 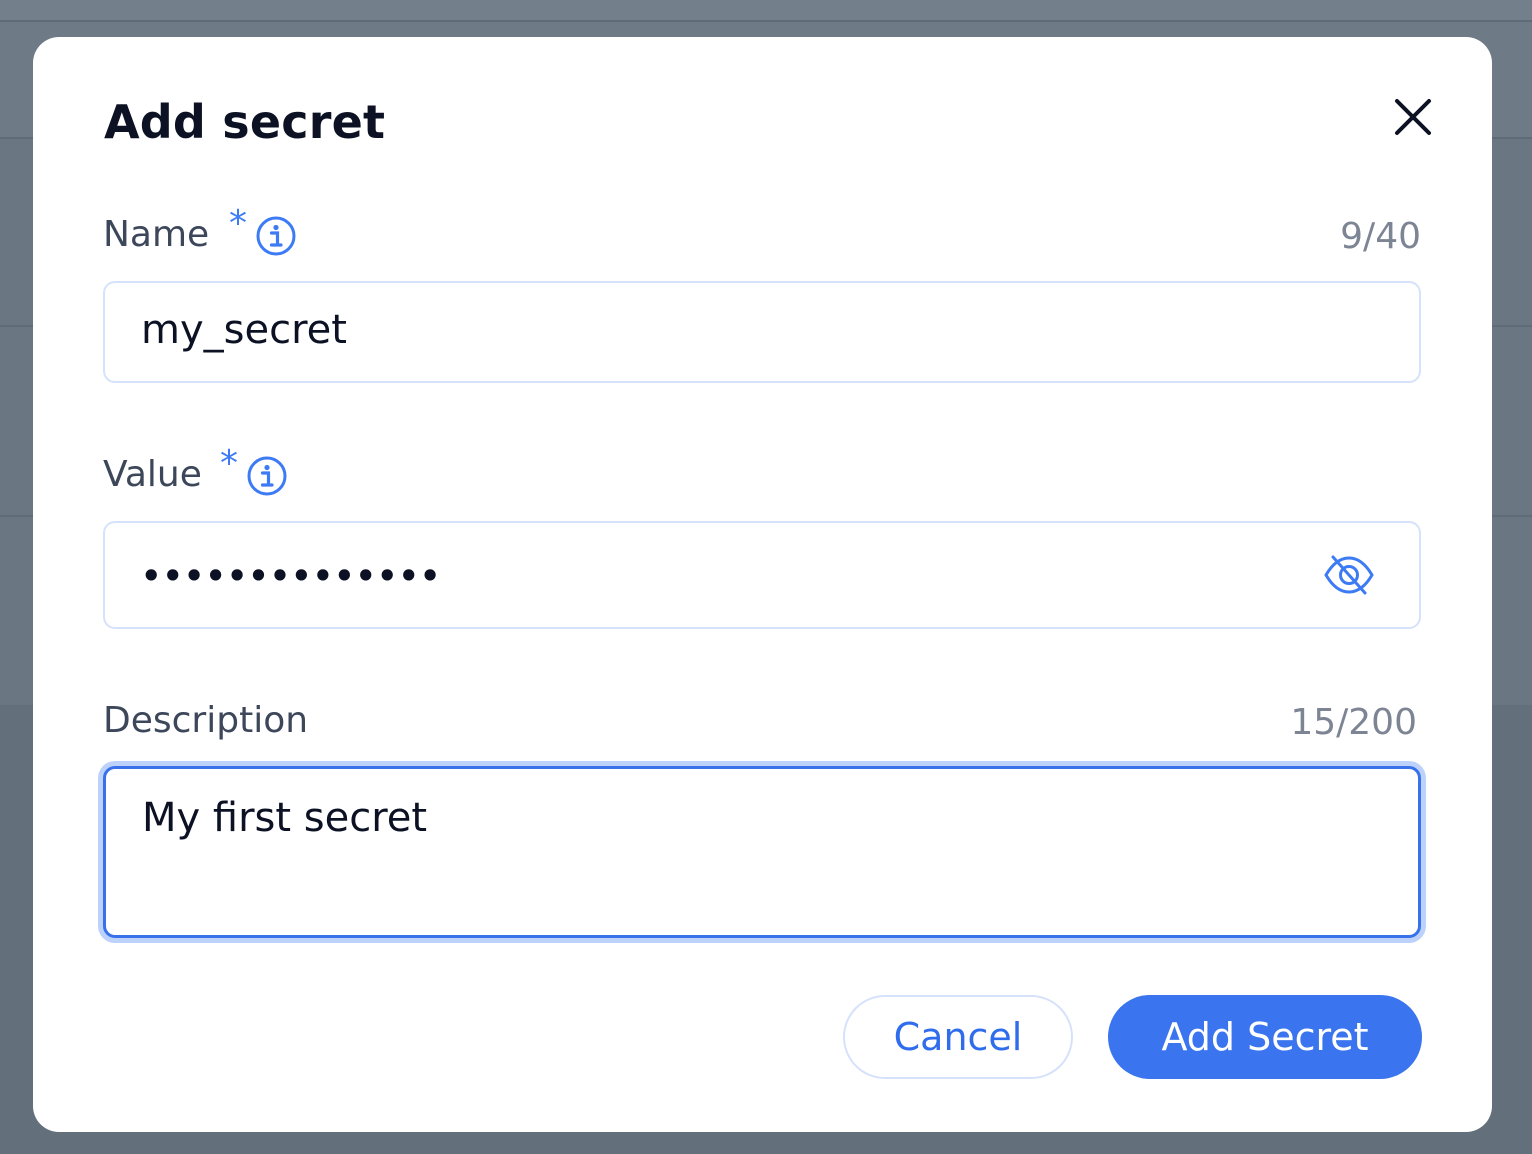 I want to click on eye-off-icon, so click(x=1349, y=575).